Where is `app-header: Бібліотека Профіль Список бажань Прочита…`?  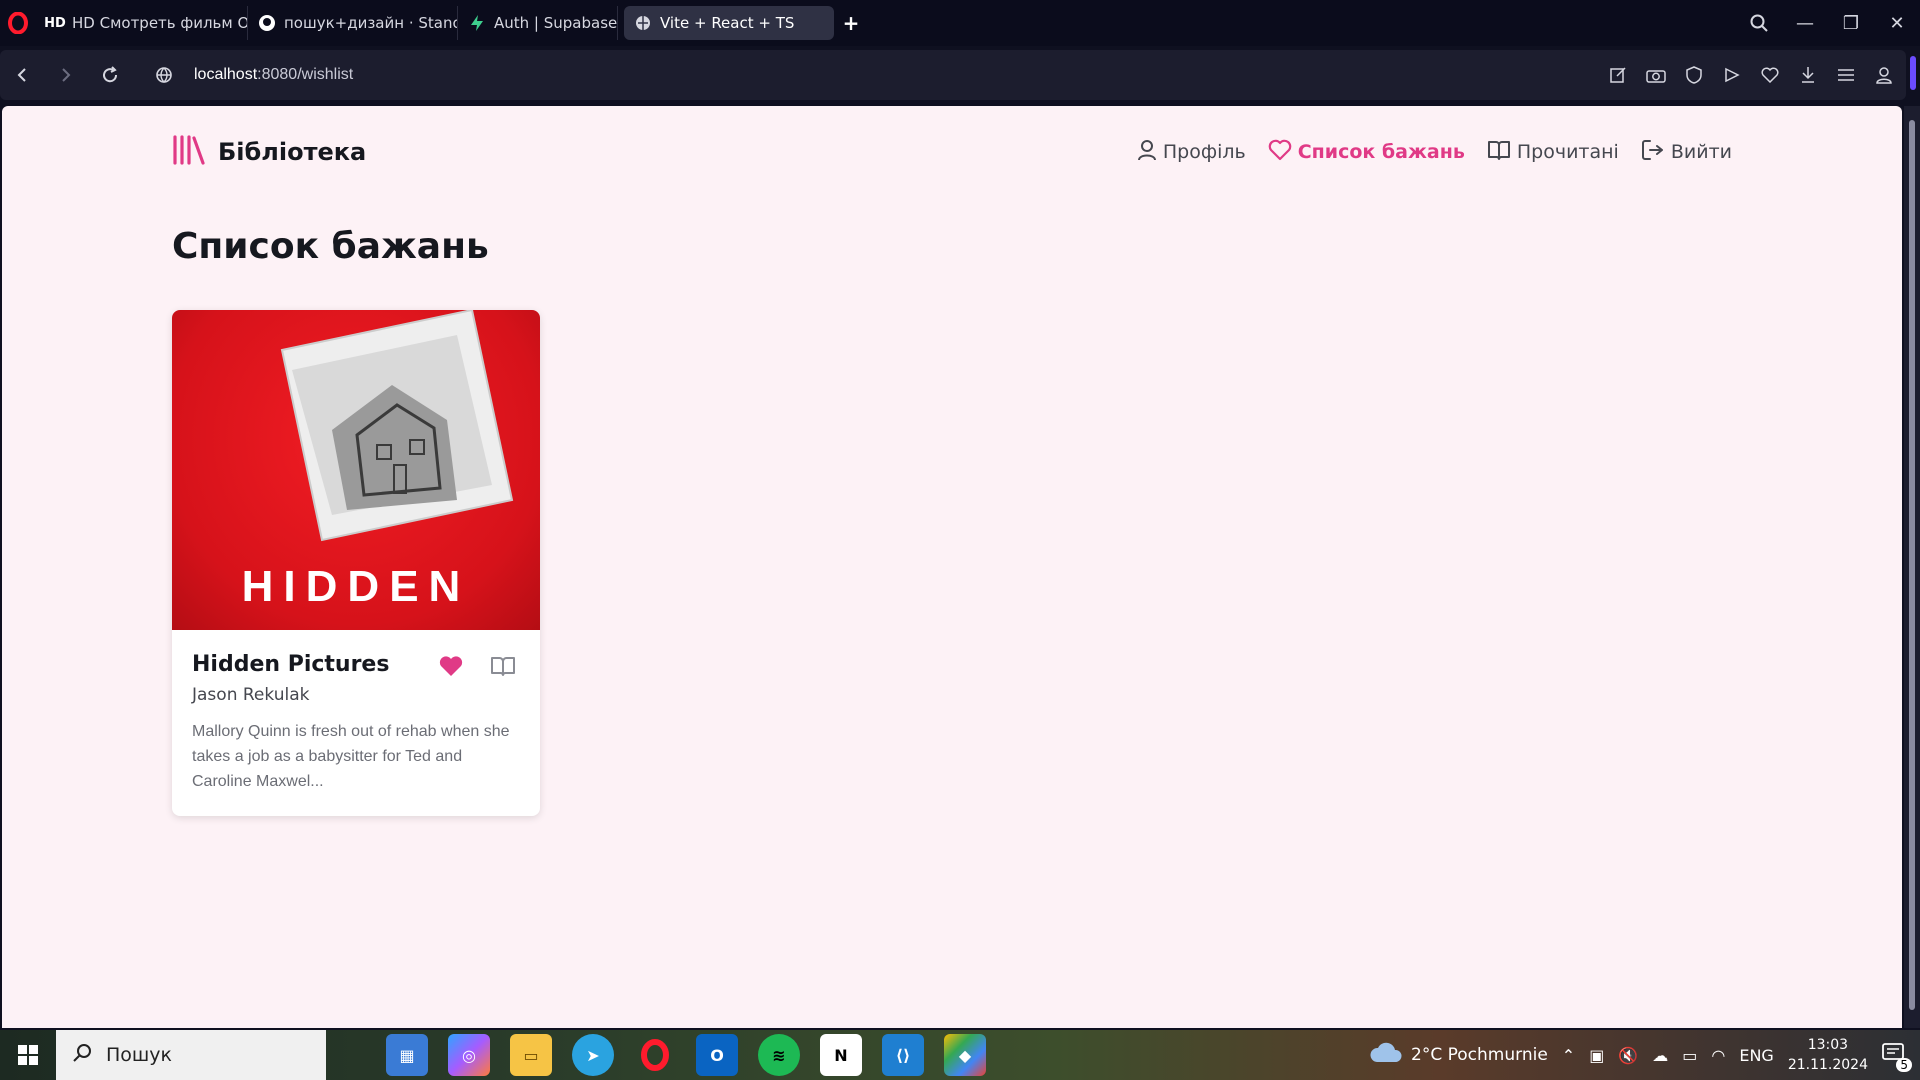 app-header: Бібліотека Профіль Список бажань Прочита… is located at coordinates (952, 152).